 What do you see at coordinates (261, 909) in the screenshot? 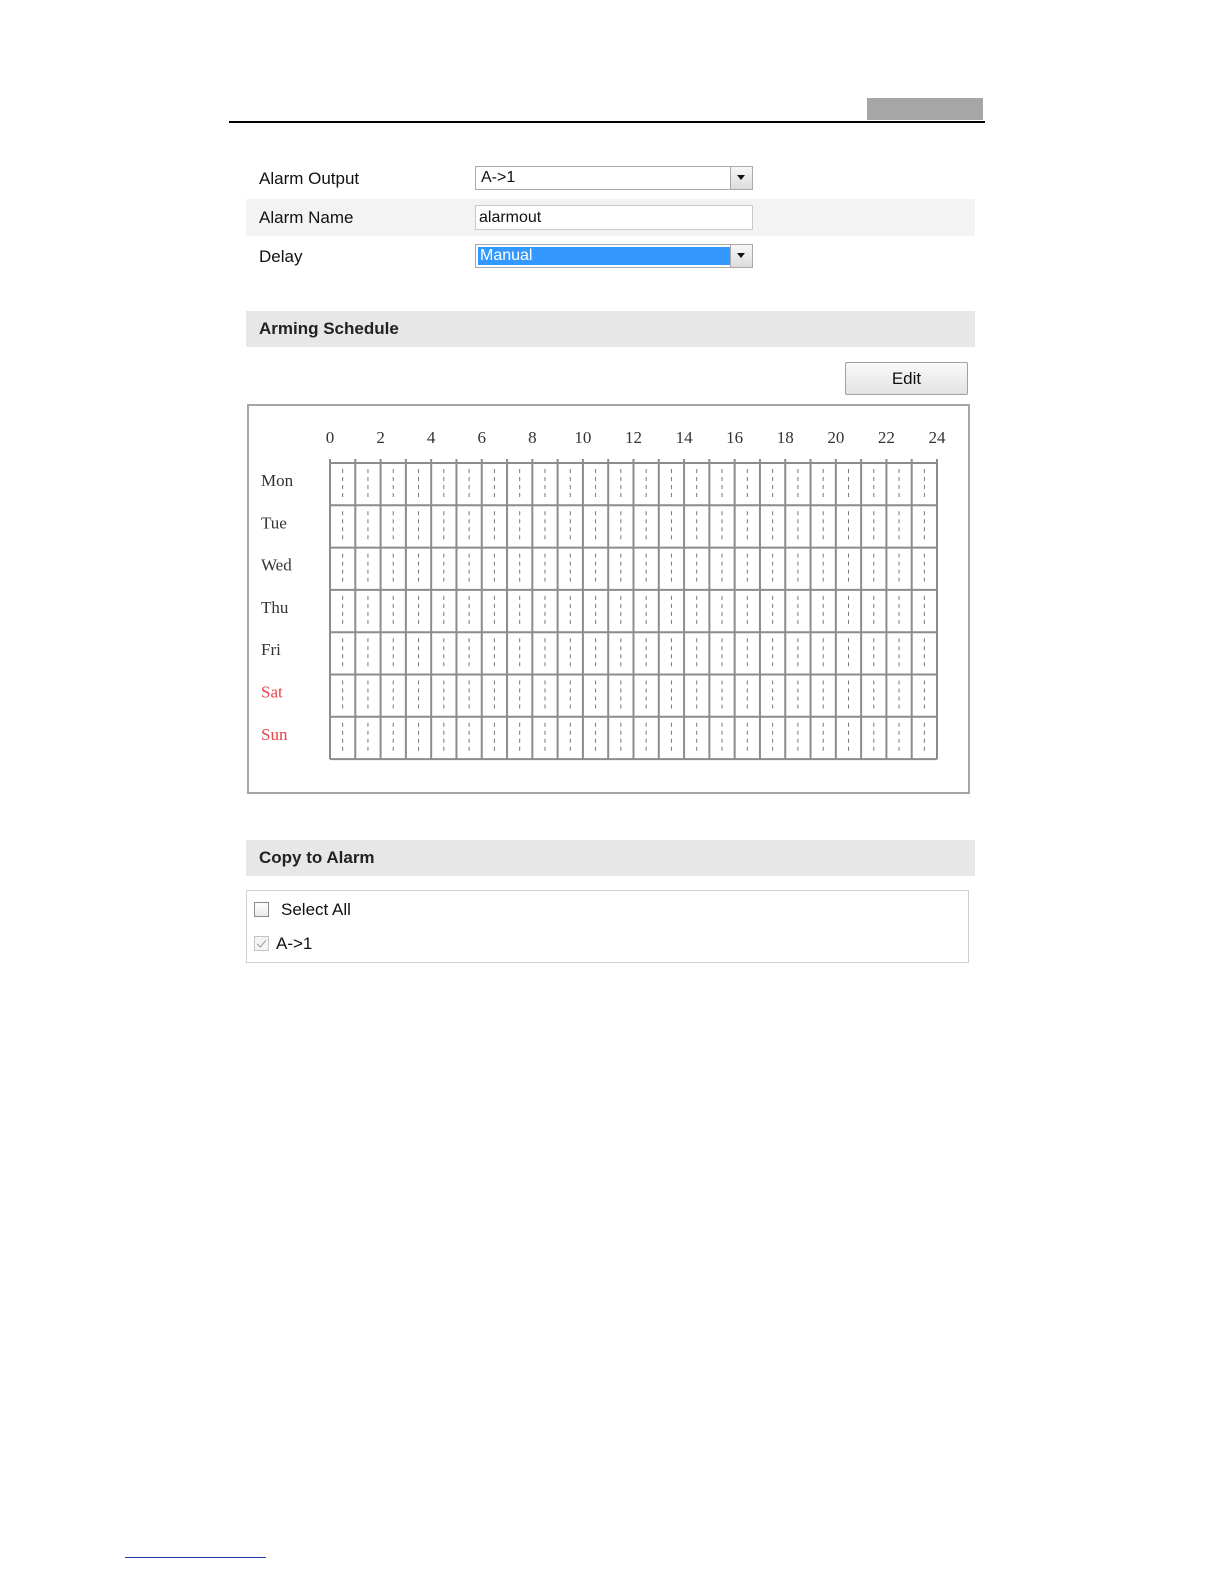
I see `select-all-checkbox` at bounding box center [261, 909].